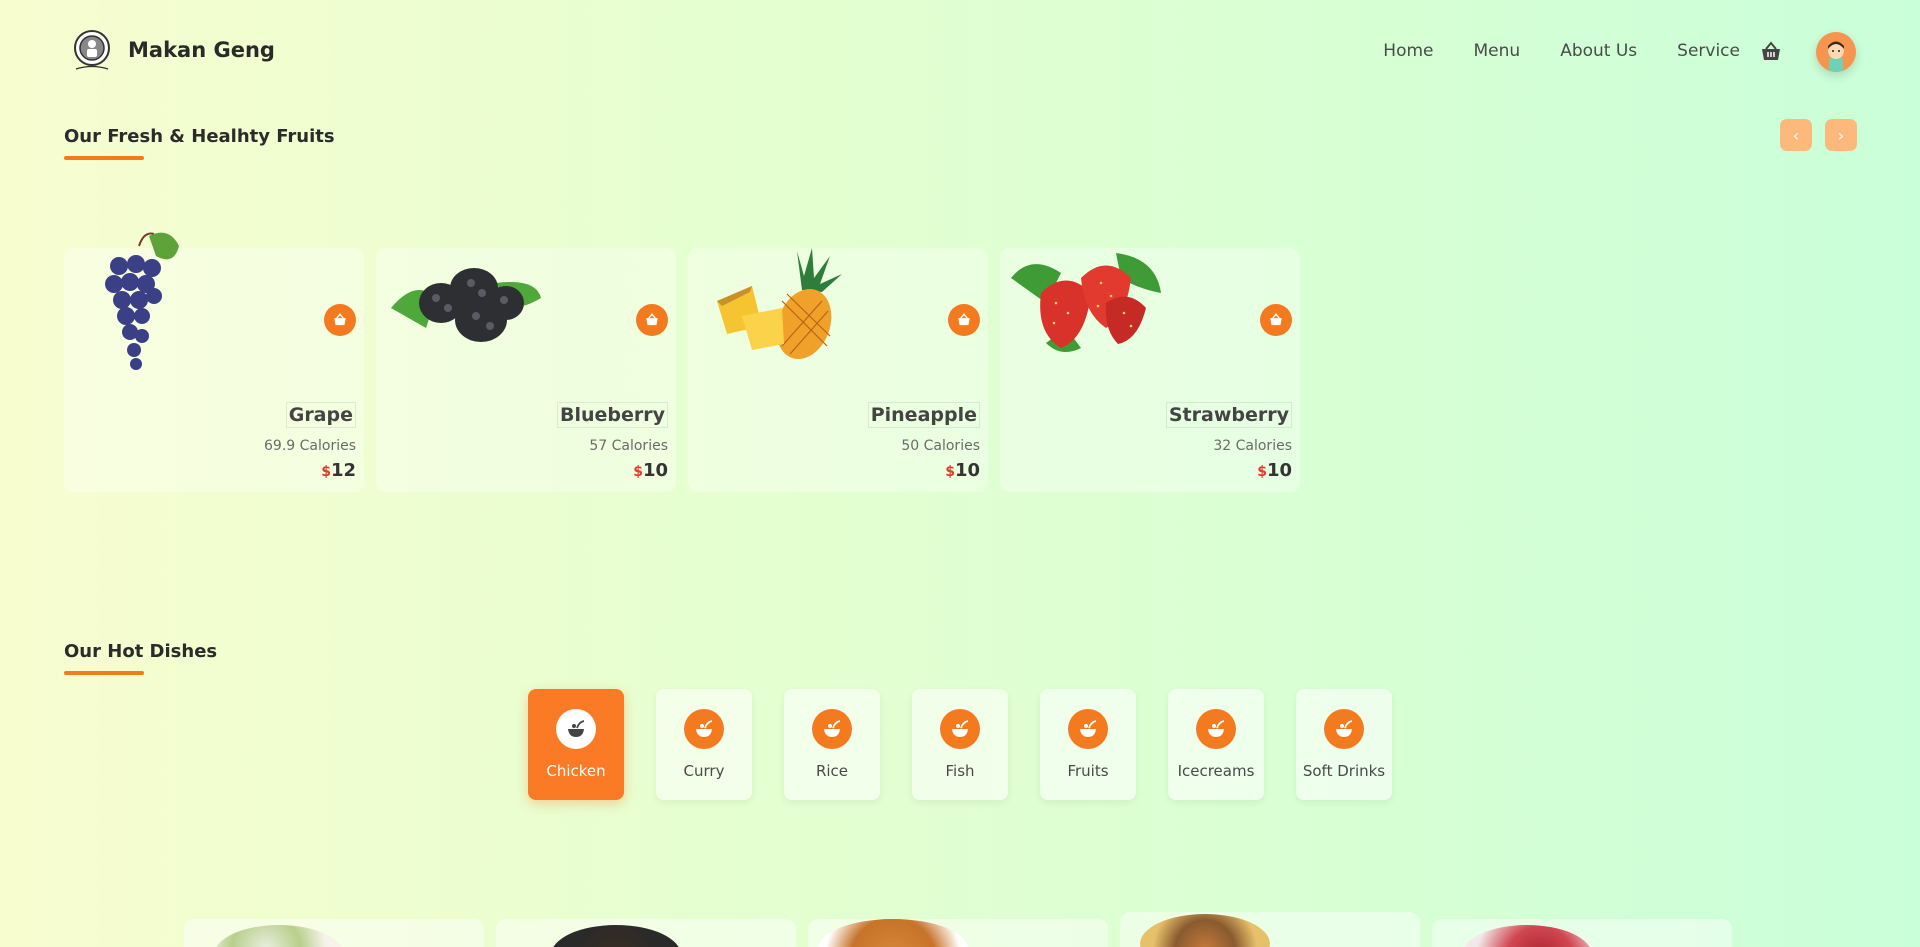 This screenshot has width=1920, height=947. I want to click on category-icecreams: Icecreams, so click(1216, 744).